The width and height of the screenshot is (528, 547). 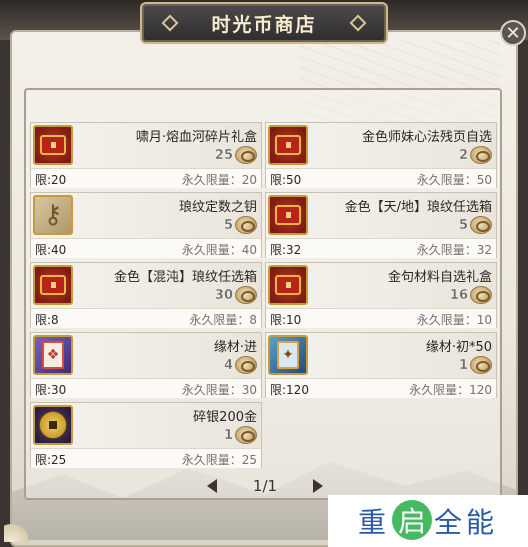 I want to click on item-limit: 限:20, so click(x=51, y=180).